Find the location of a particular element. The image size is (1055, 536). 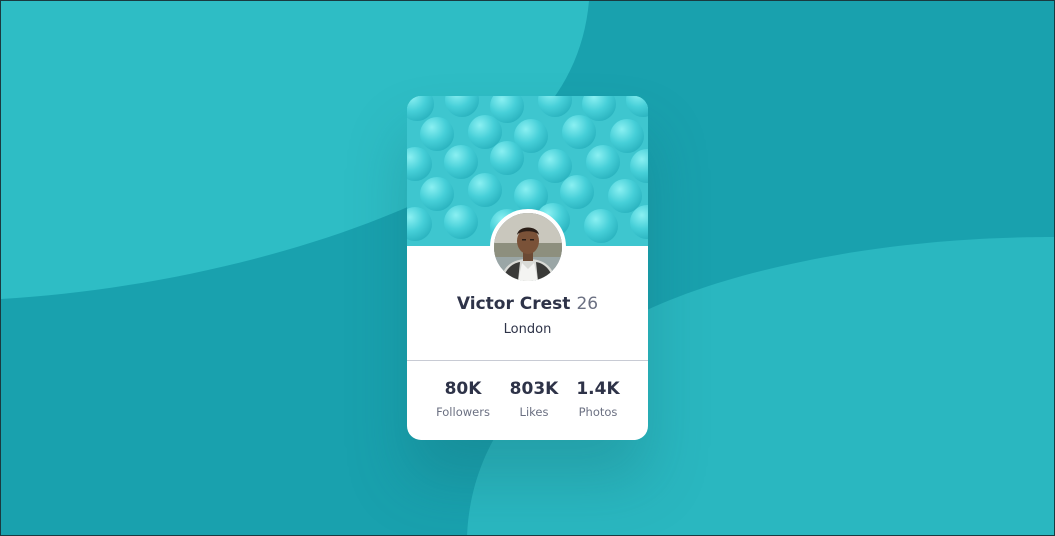

stat-likes: 803K Likes is located at coordinates (534, 398).